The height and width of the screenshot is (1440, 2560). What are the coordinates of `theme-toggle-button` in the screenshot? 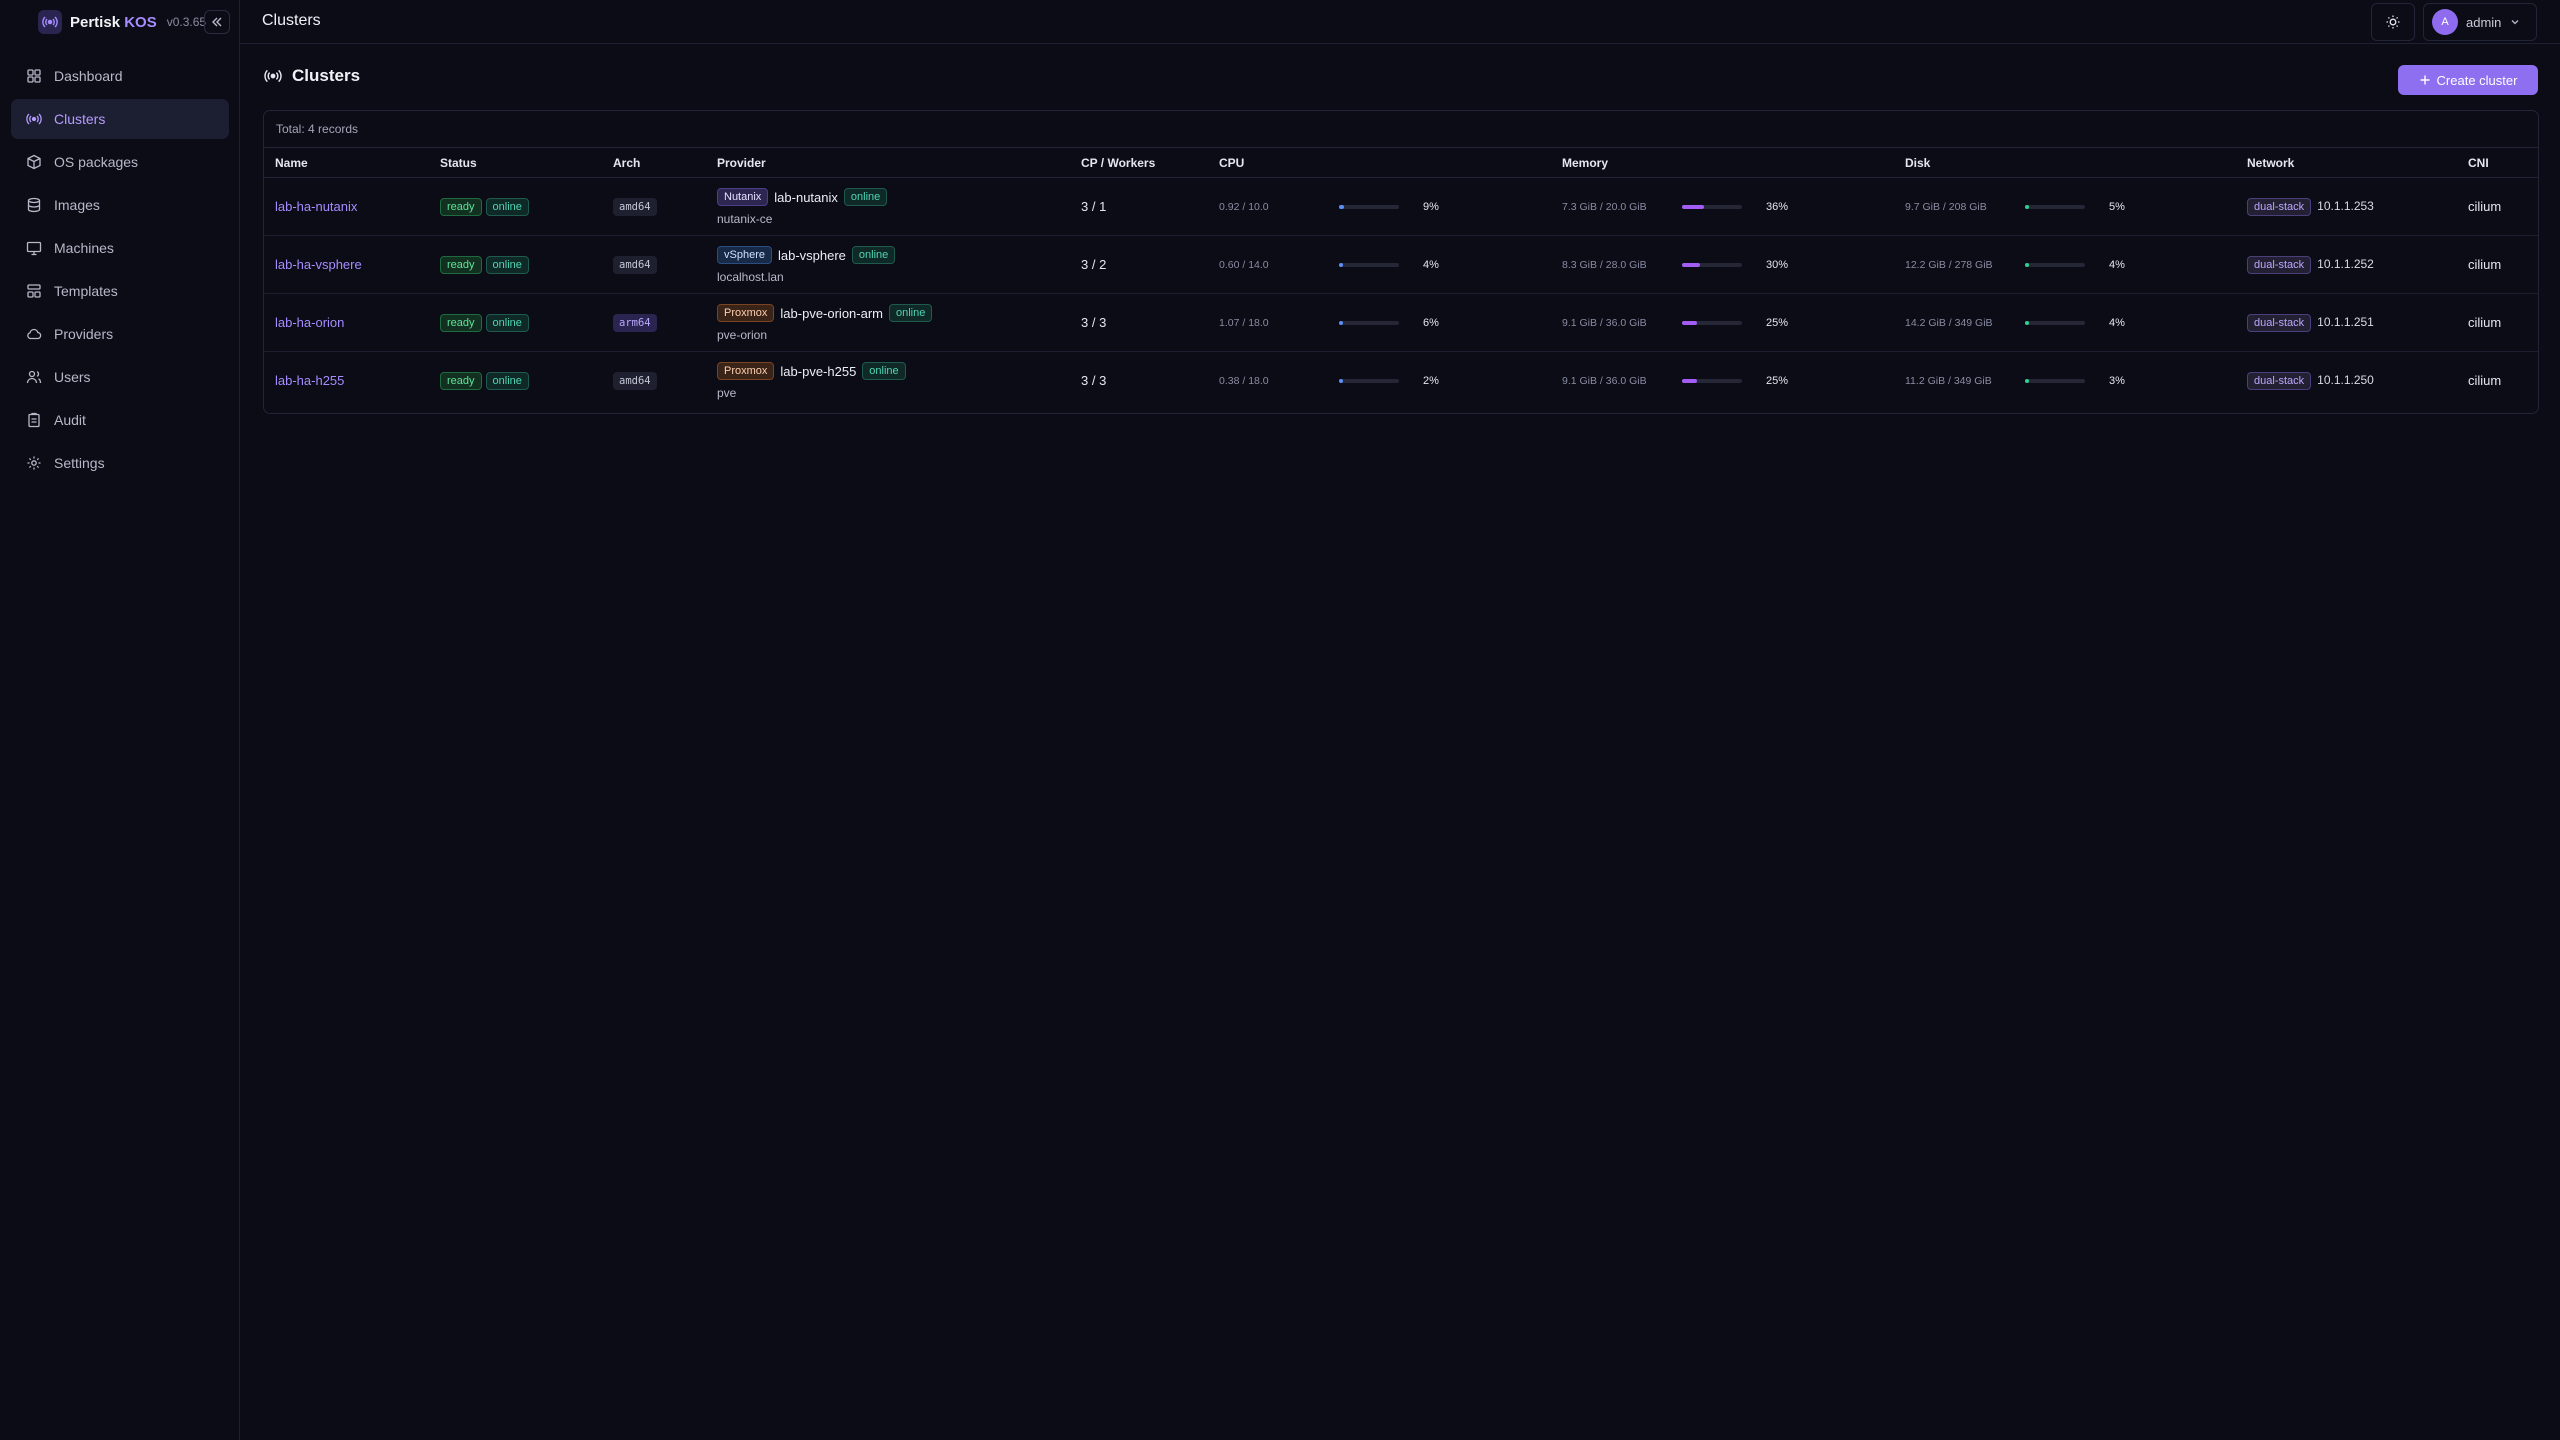 It's located at (2393, 22).